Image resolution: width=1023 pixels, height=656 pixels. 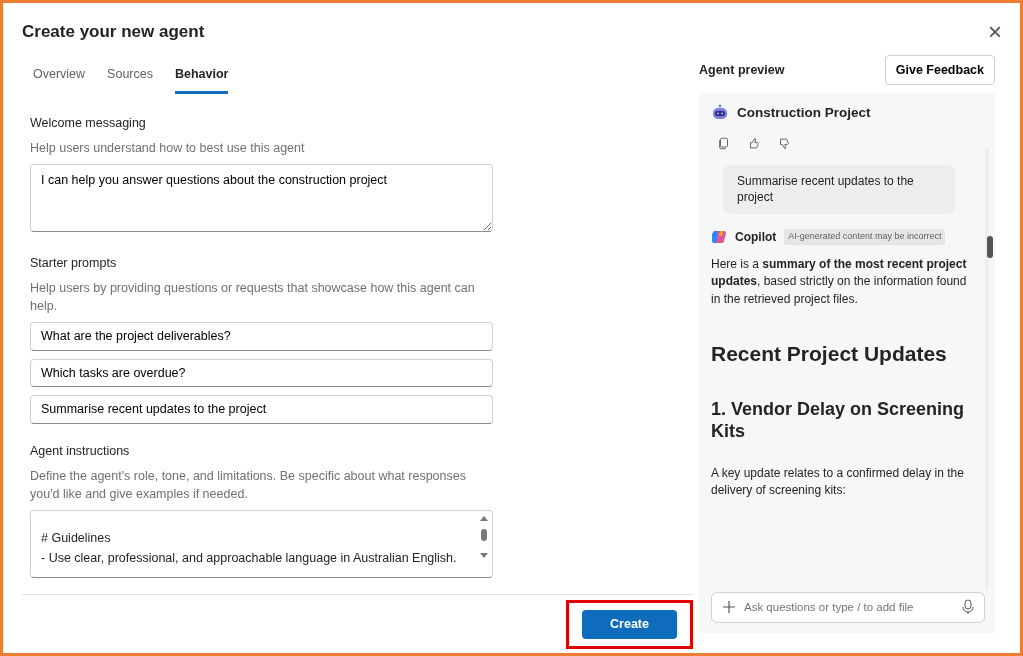 What do you see at coordinates (168, 148) in the screenshot?
I see `help-text: Help users understand how to best use this agent` at bounding box center [168, 148].